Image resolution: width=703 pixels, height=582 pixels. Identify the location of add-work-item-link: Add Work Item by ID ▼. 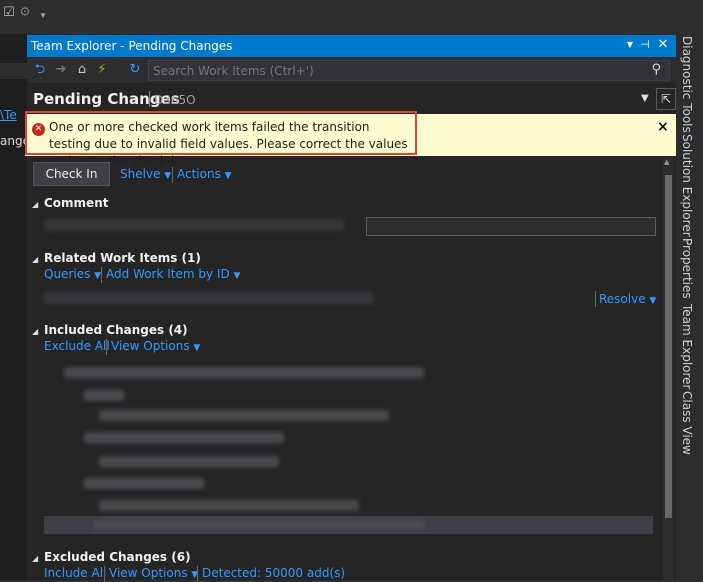
(173, 274).